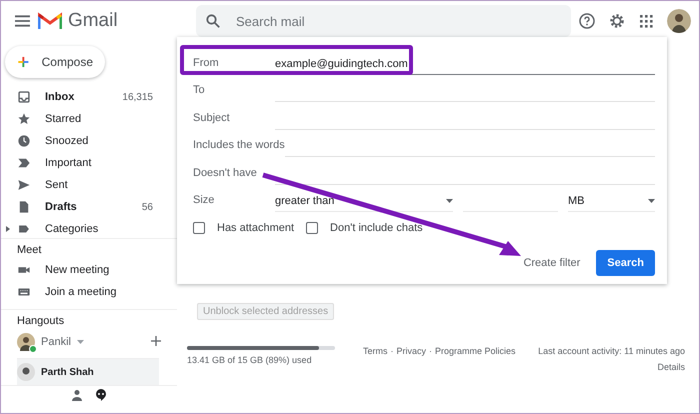 The height and width of the screenshot is (414, 700). Describe the element at coordinates (617, 21) in the screenshot. I see `settings-icon` at that location.